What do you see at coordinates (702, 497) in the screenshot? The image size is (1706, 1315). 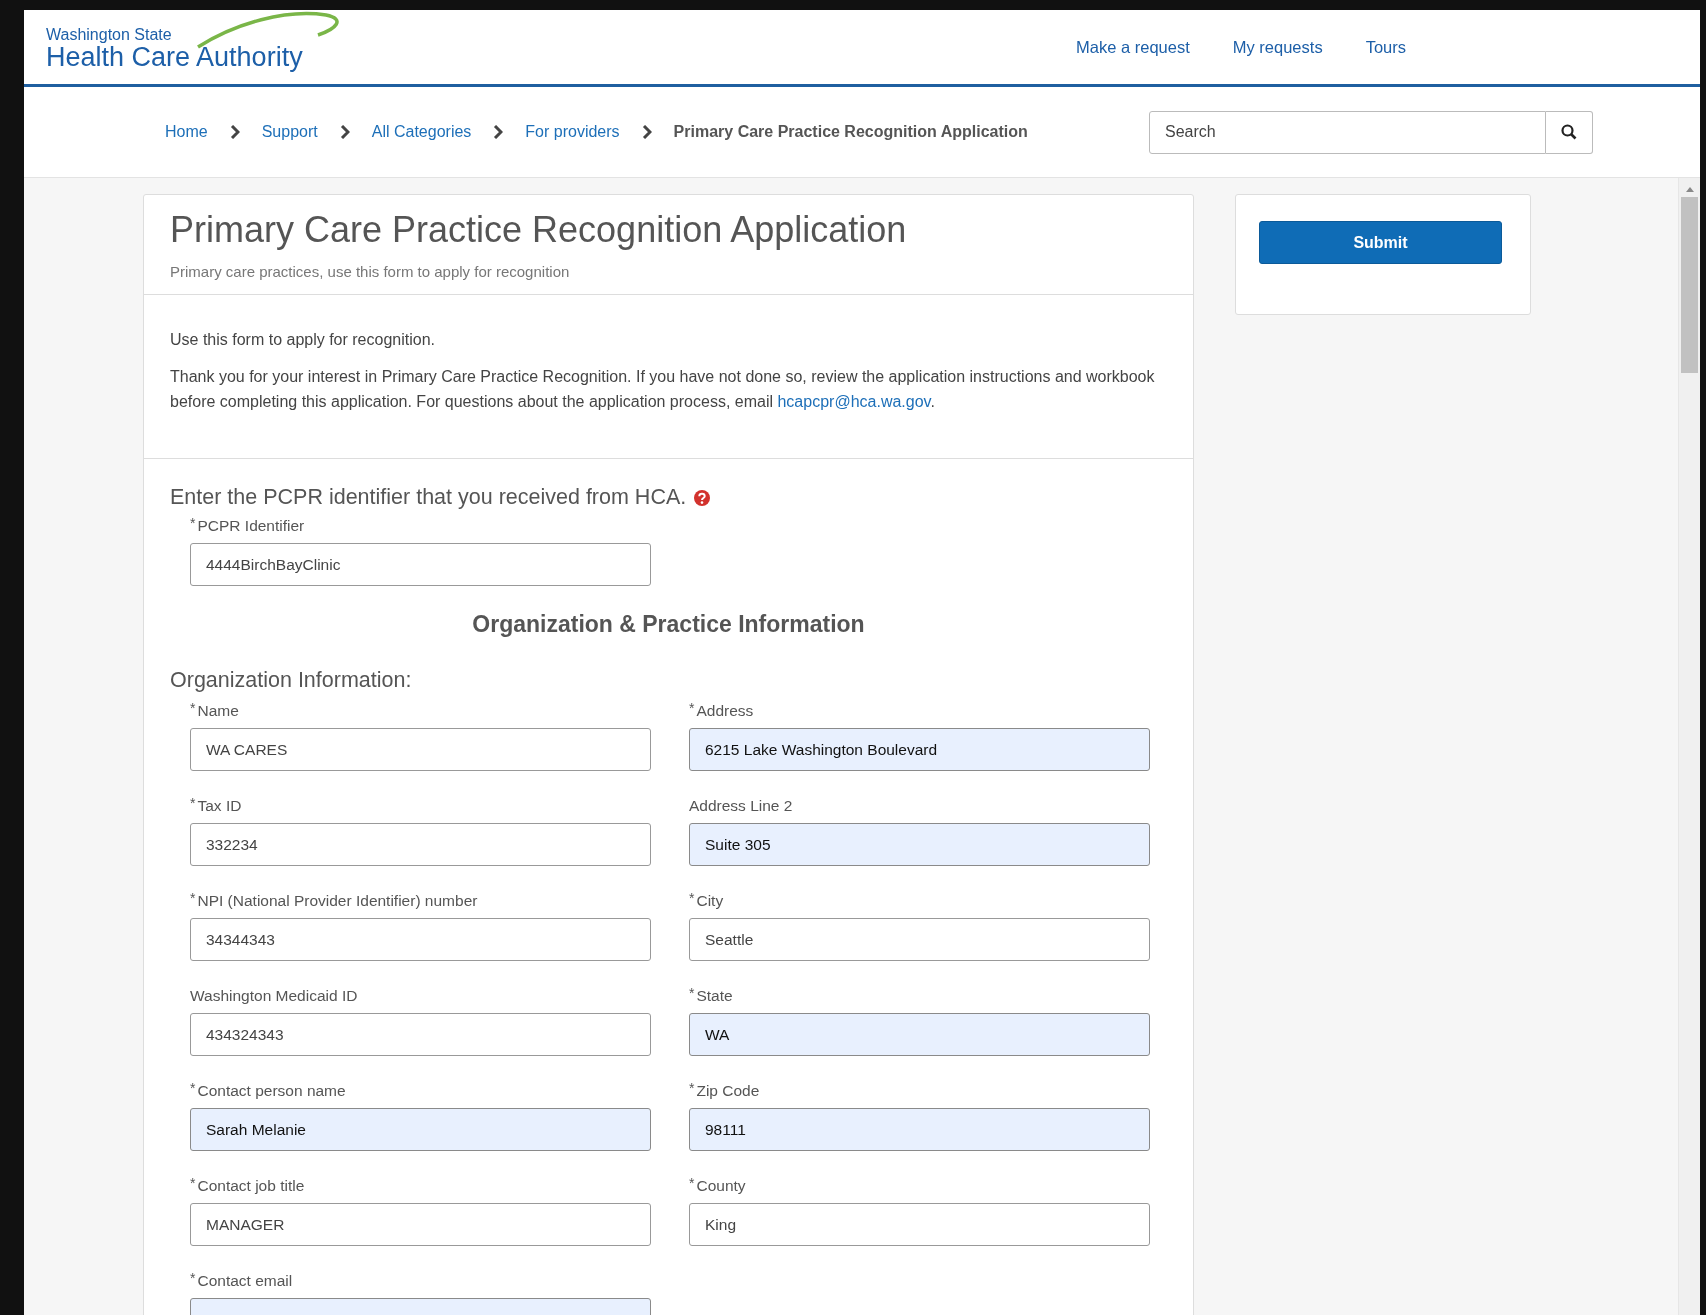 I see `help-icon` at bounding box center [702, 497].